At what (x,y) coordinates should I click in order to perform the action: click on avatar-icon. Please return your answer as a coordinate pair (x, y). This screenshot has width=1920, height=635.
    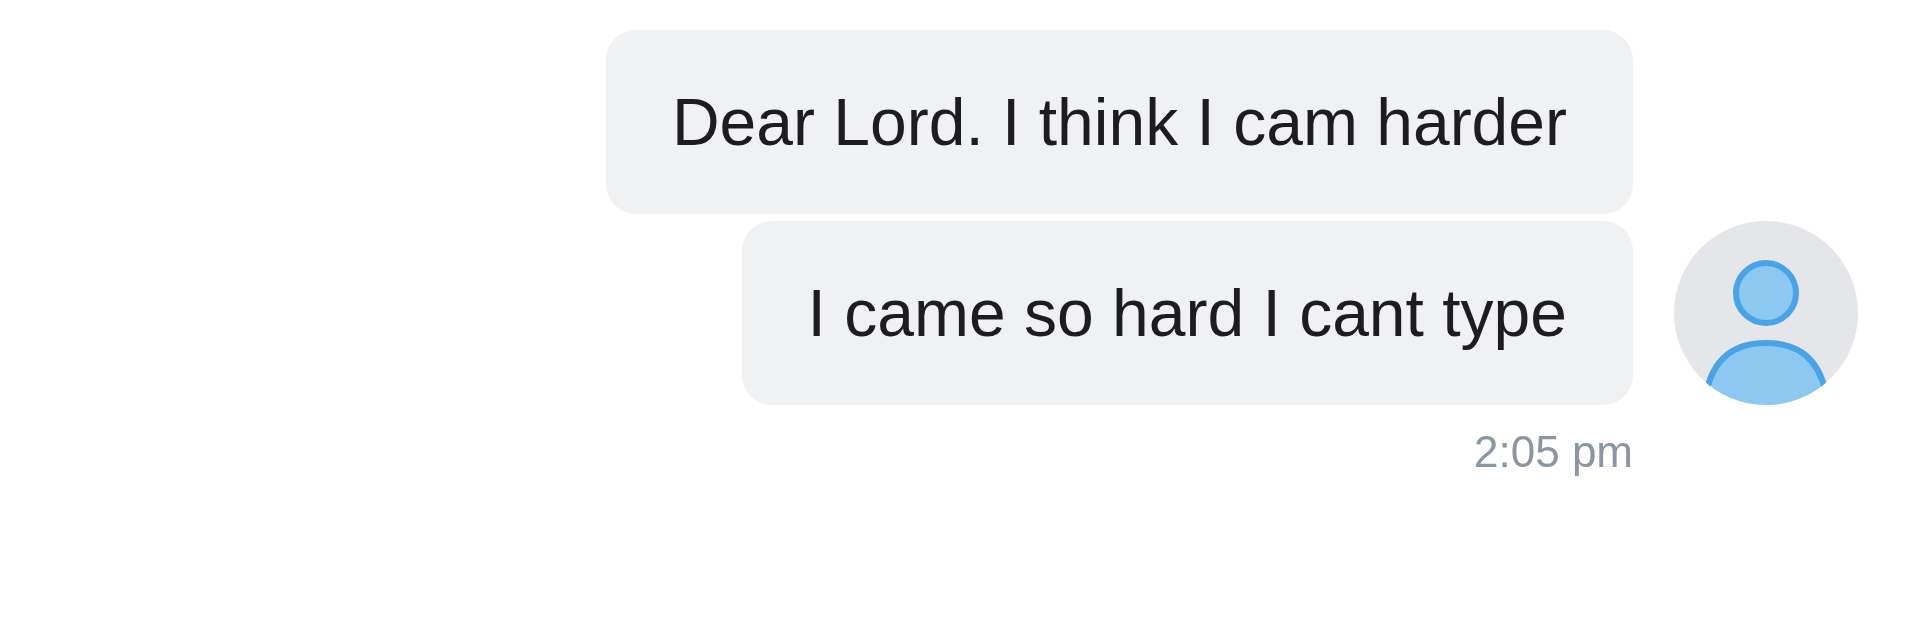
    Looking at the image, I should click on (1766, 313).